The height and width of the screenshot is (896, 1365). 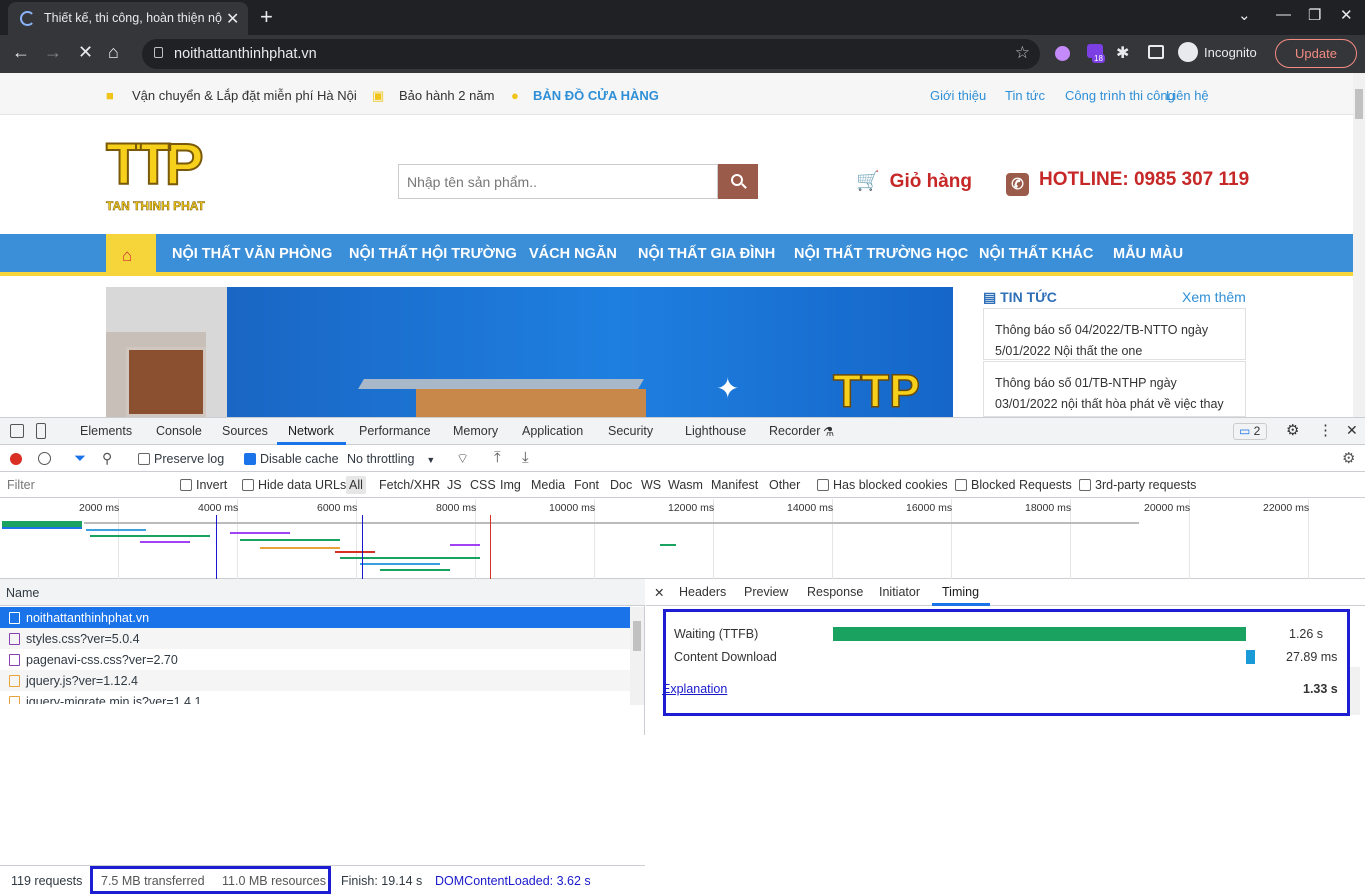 I want to click on nav-item-other: NỘI THẤT KHÁC, so click(x=1036, y=254).